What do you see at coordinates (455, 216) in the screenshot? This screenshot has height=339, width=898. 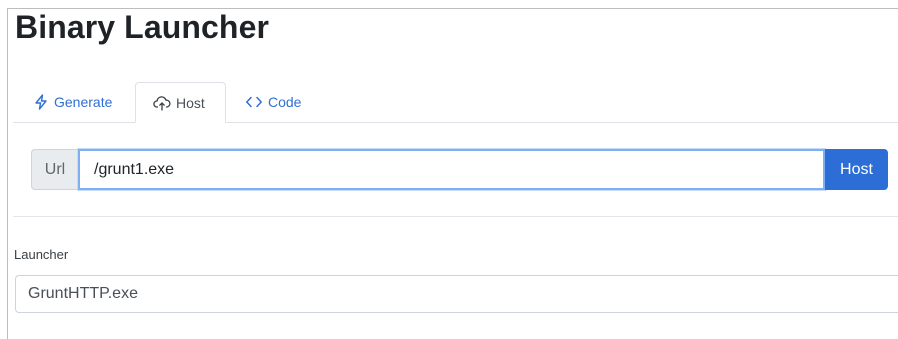 I see `section-divider` at bounding box center [455, 216].